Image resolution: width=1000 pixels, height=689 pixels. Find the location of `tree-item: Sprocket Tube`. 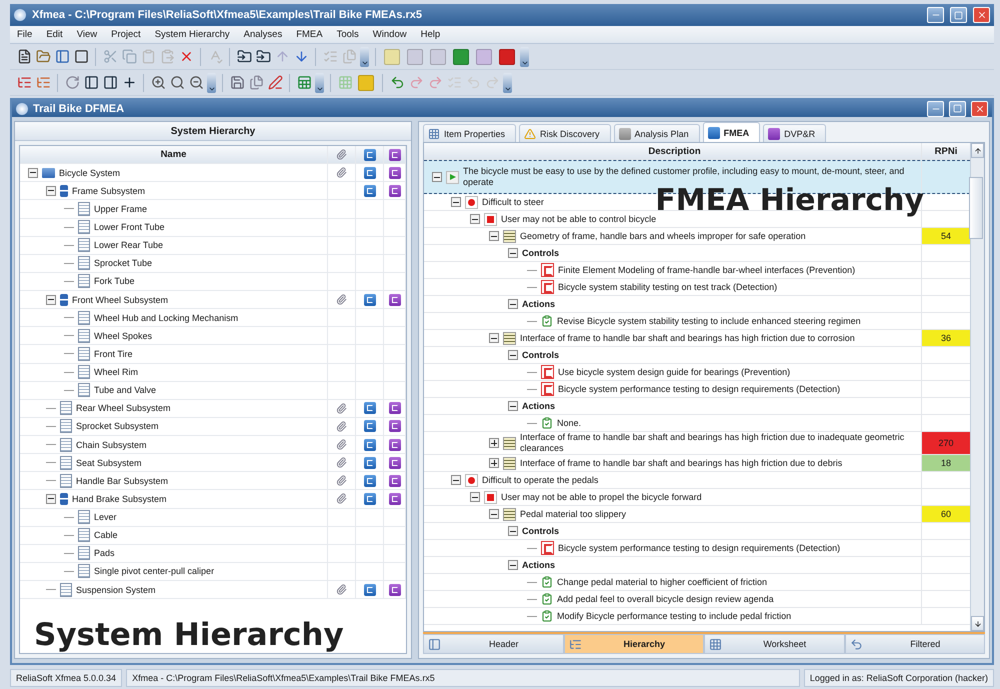

tree-item: Sprocket Tube is located at coordinates (123, 263).